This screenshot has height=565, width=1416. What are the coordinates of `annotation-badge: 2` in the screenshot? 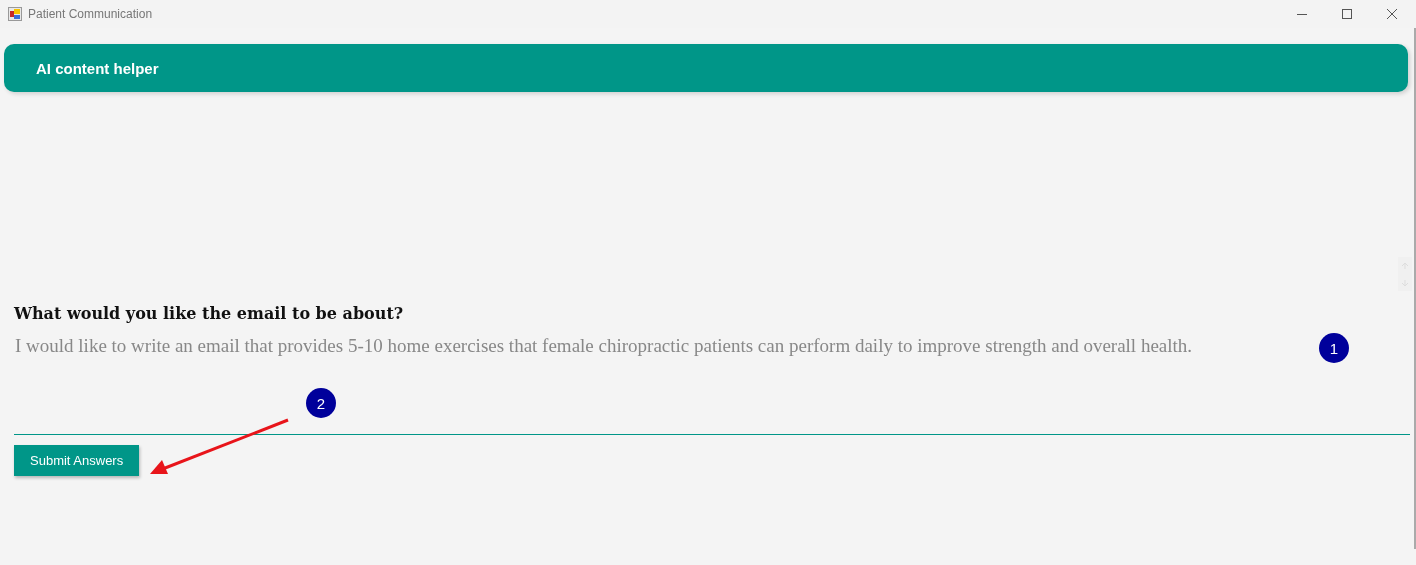 It's located at (321, 403).